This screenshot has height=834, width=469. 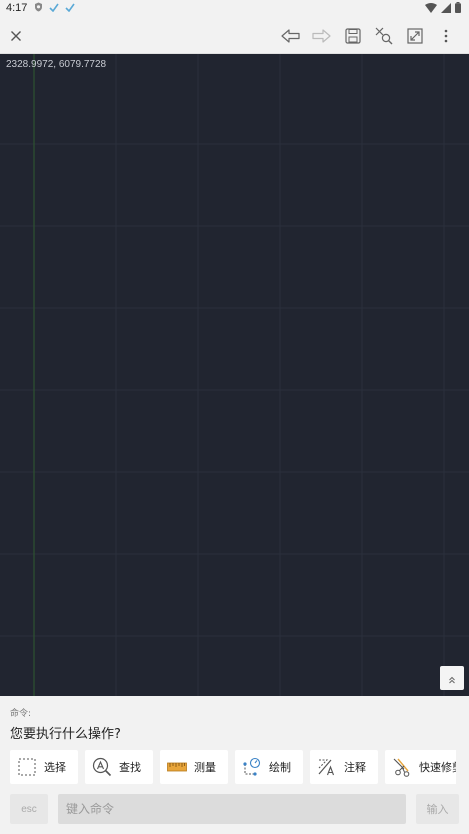 I want to click on quick-trim-icon, so click(x=402, y=767).